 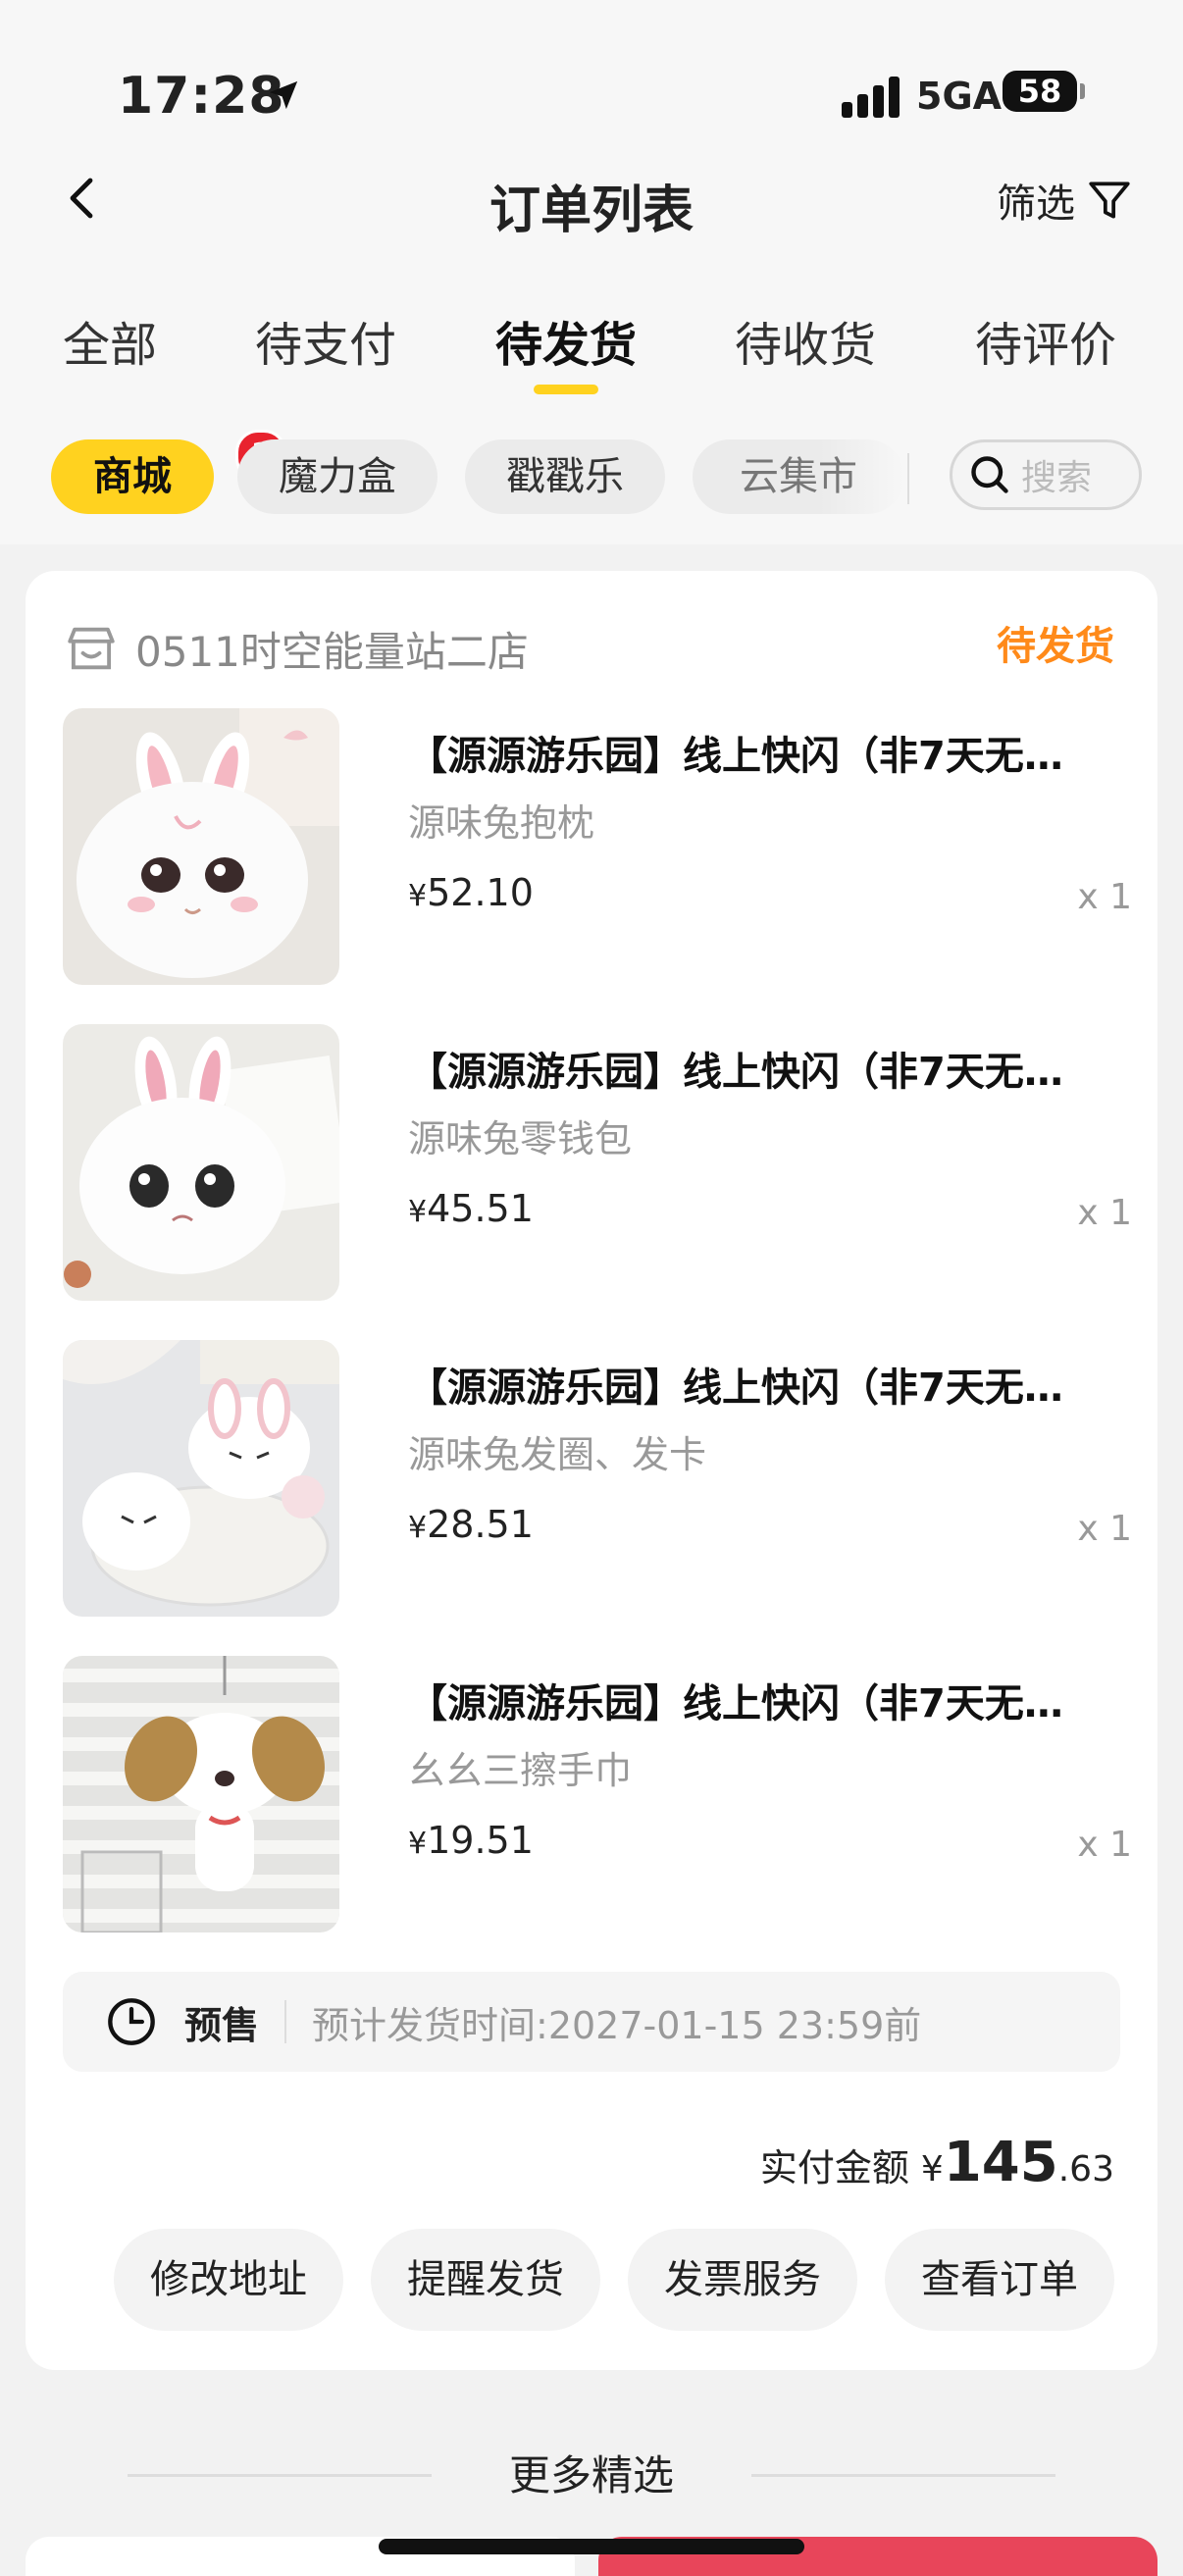 What do you see at coordinates (481, 1208) in the screenshot?
I see `price-value: 45.51` at bounding box center [481, 1208].